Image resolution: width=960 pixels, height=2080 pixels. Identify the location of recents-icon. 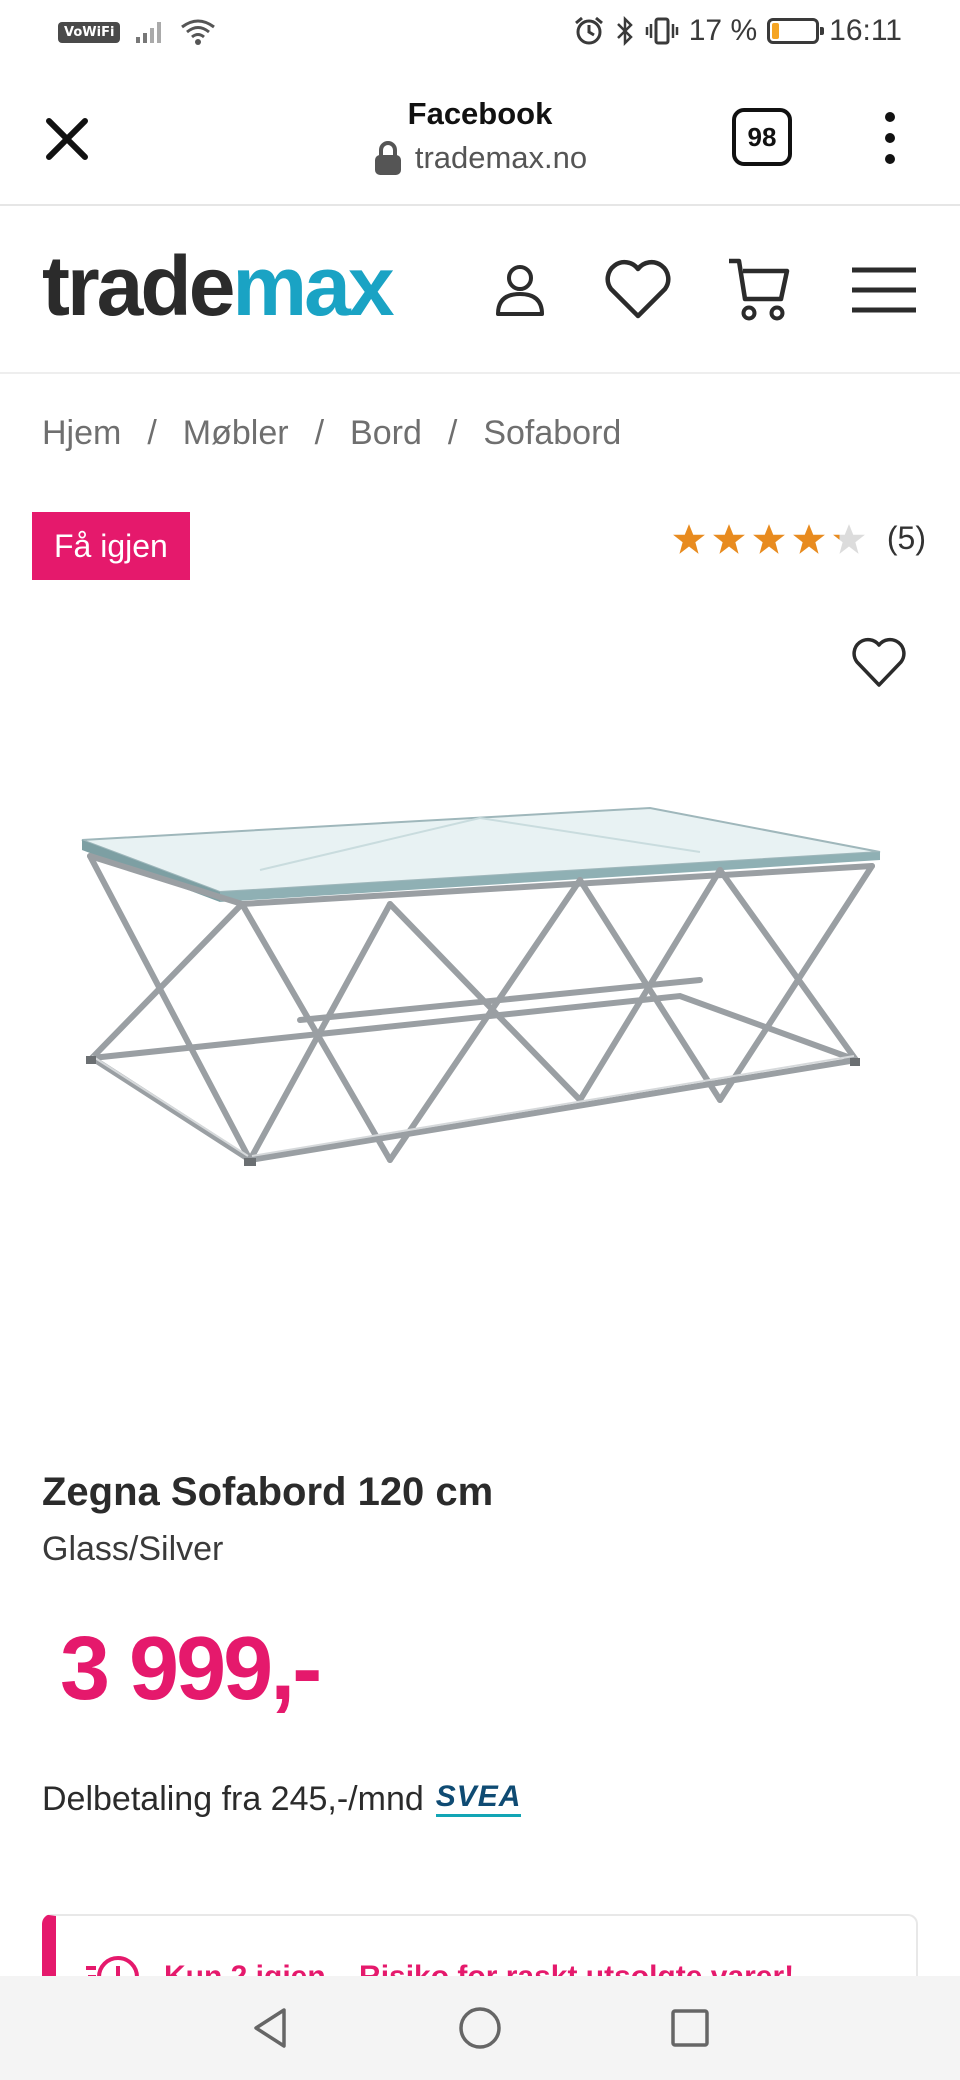
(690, 2028).